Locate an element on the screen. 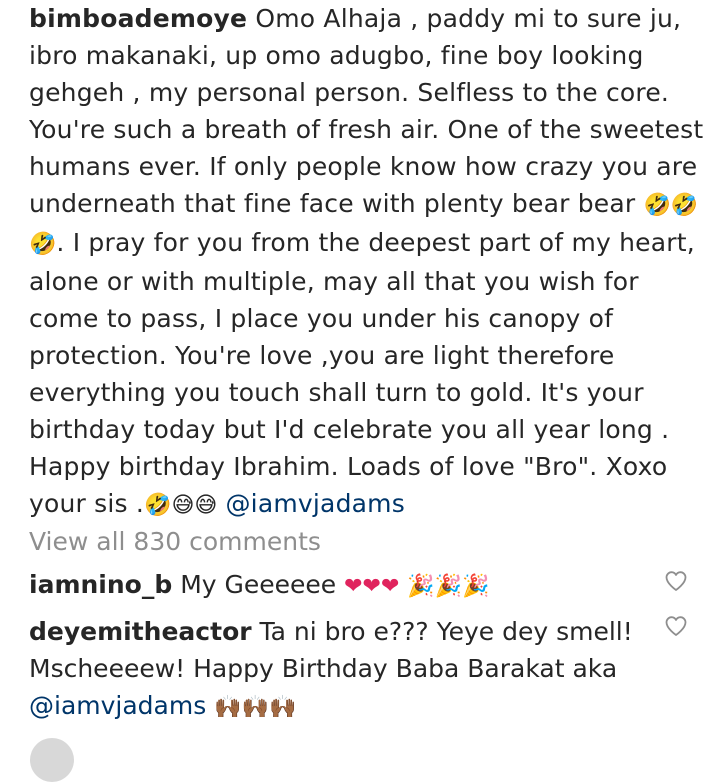  caption-emoji-3: 🤣😅😅 is located at coordinates (181, 505).